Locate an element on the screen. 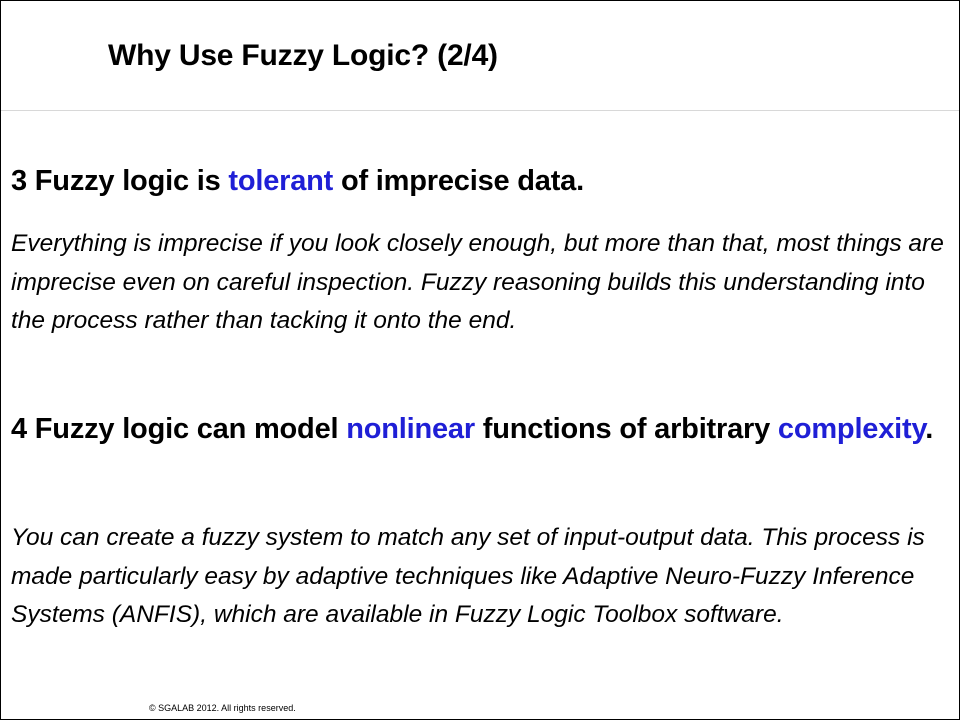 This screenshot has height=720, width=960. point-4-prefix: 4 Fuzzy logic can model is located at coordinates (179, 429).